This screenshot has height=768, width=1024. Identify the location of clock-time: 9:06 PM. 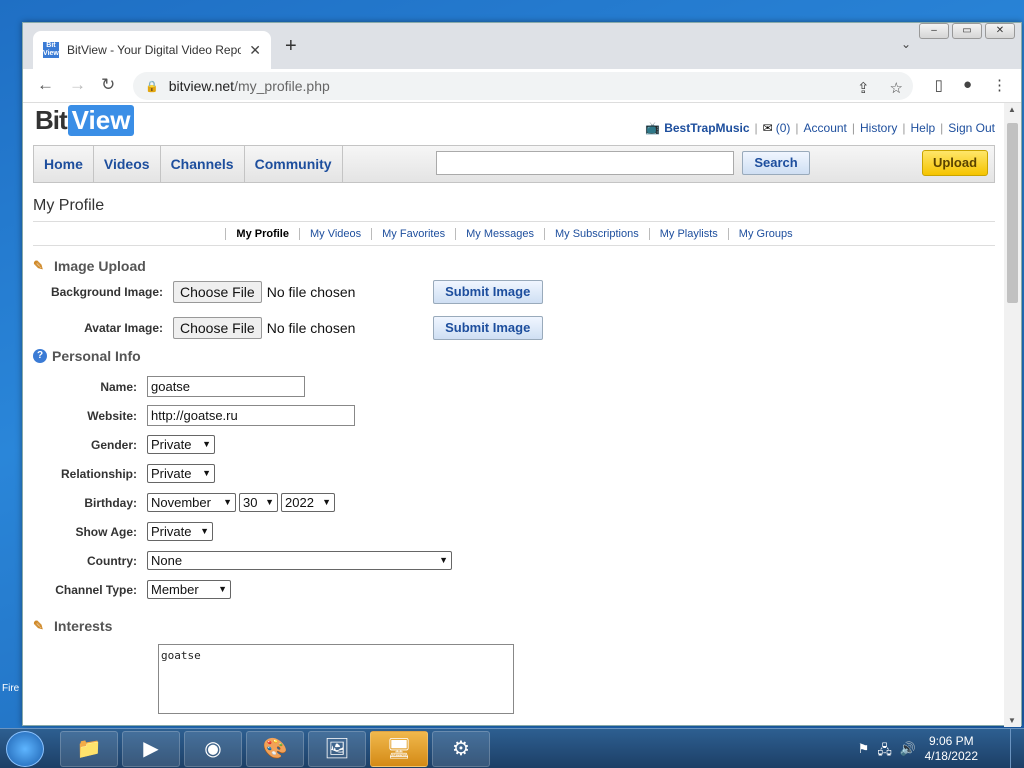
(951, 741).